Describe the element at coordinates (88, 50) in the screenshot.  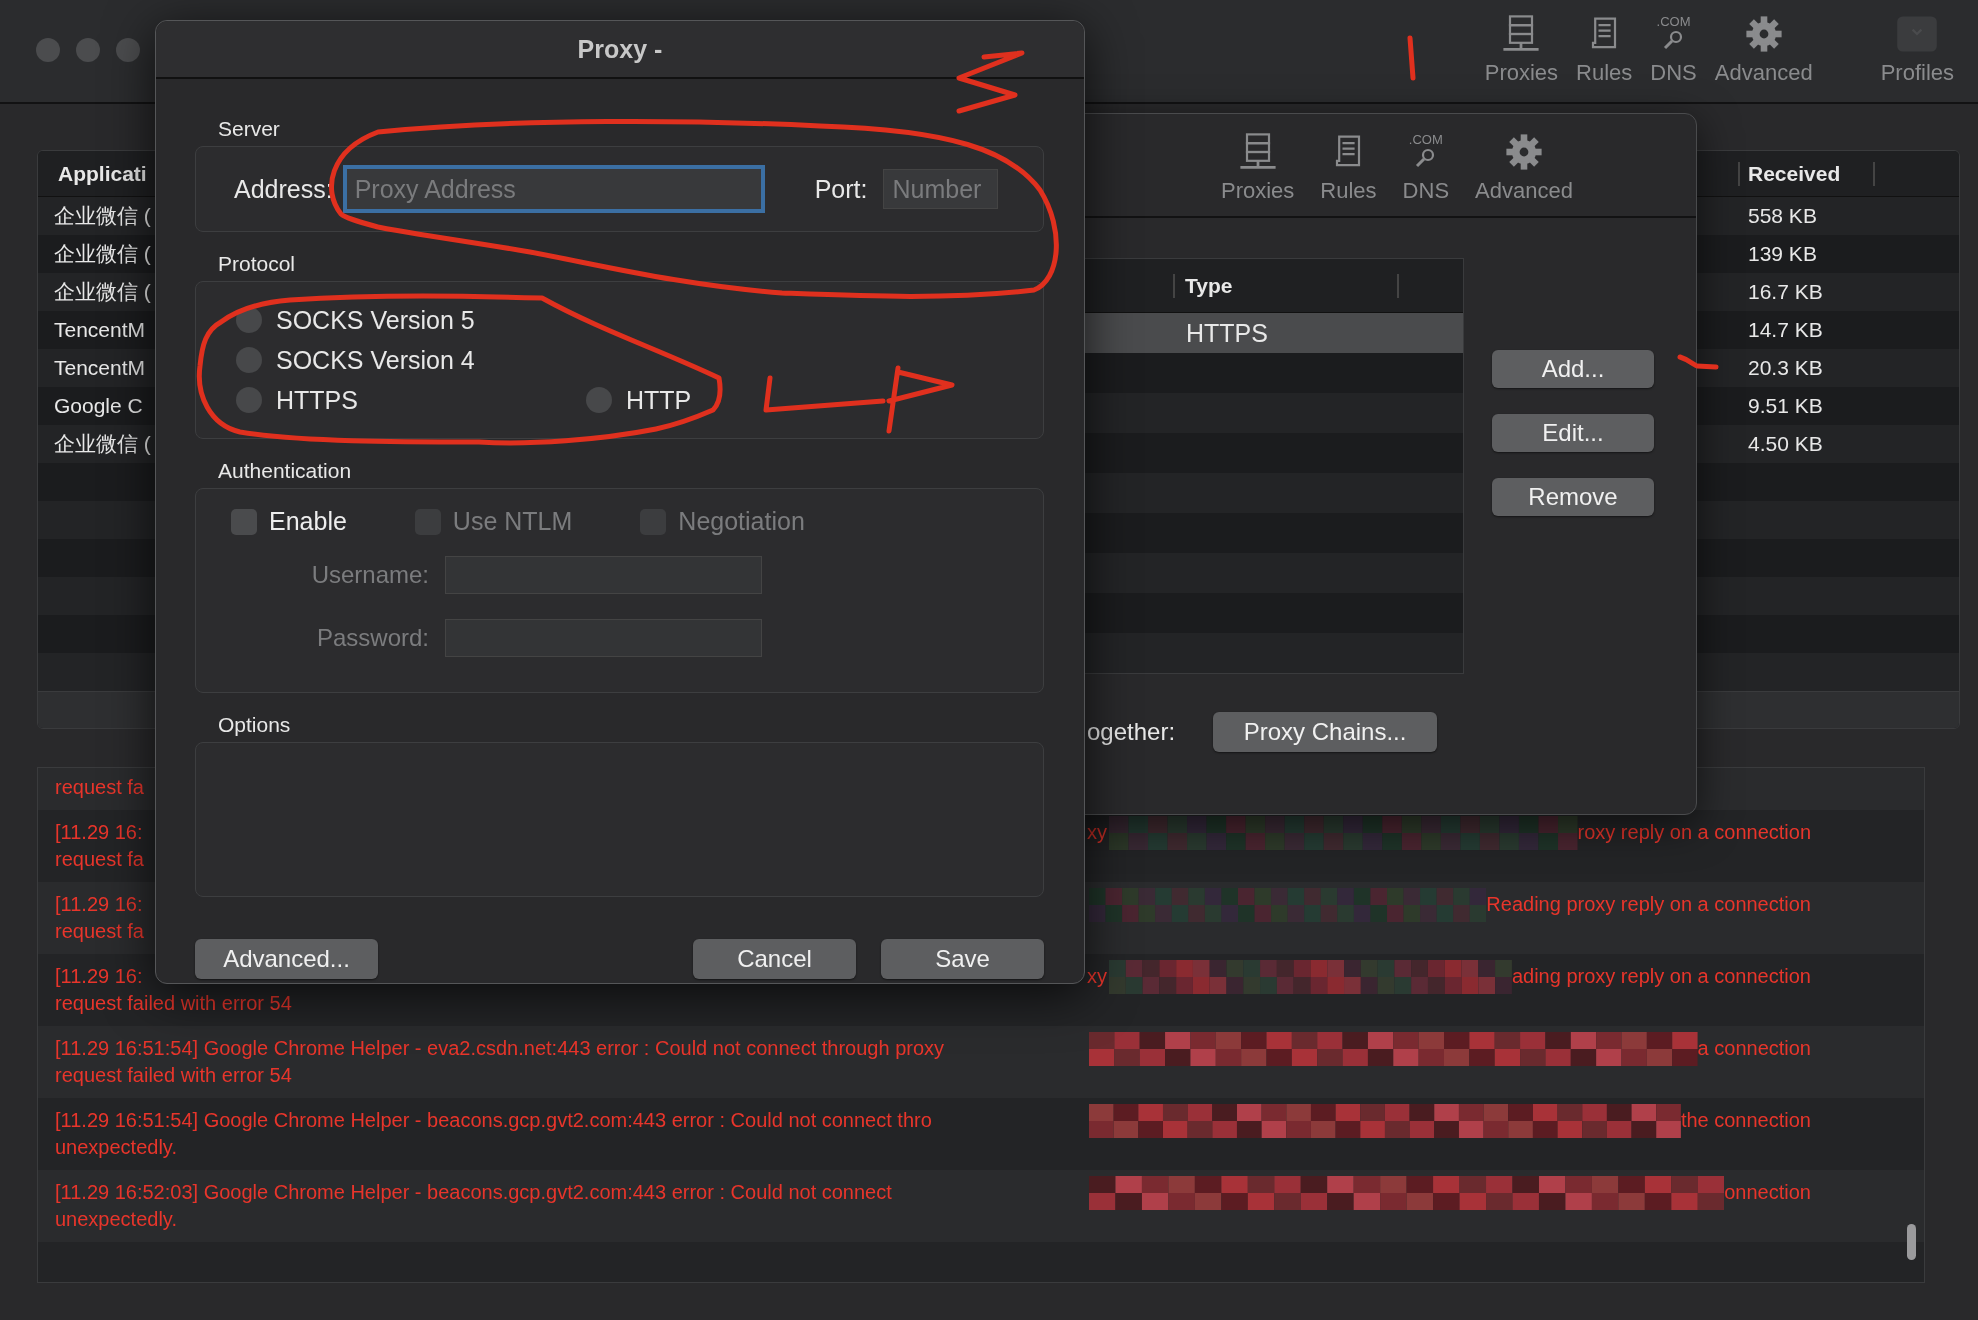
I see `minimize-button` at that location.